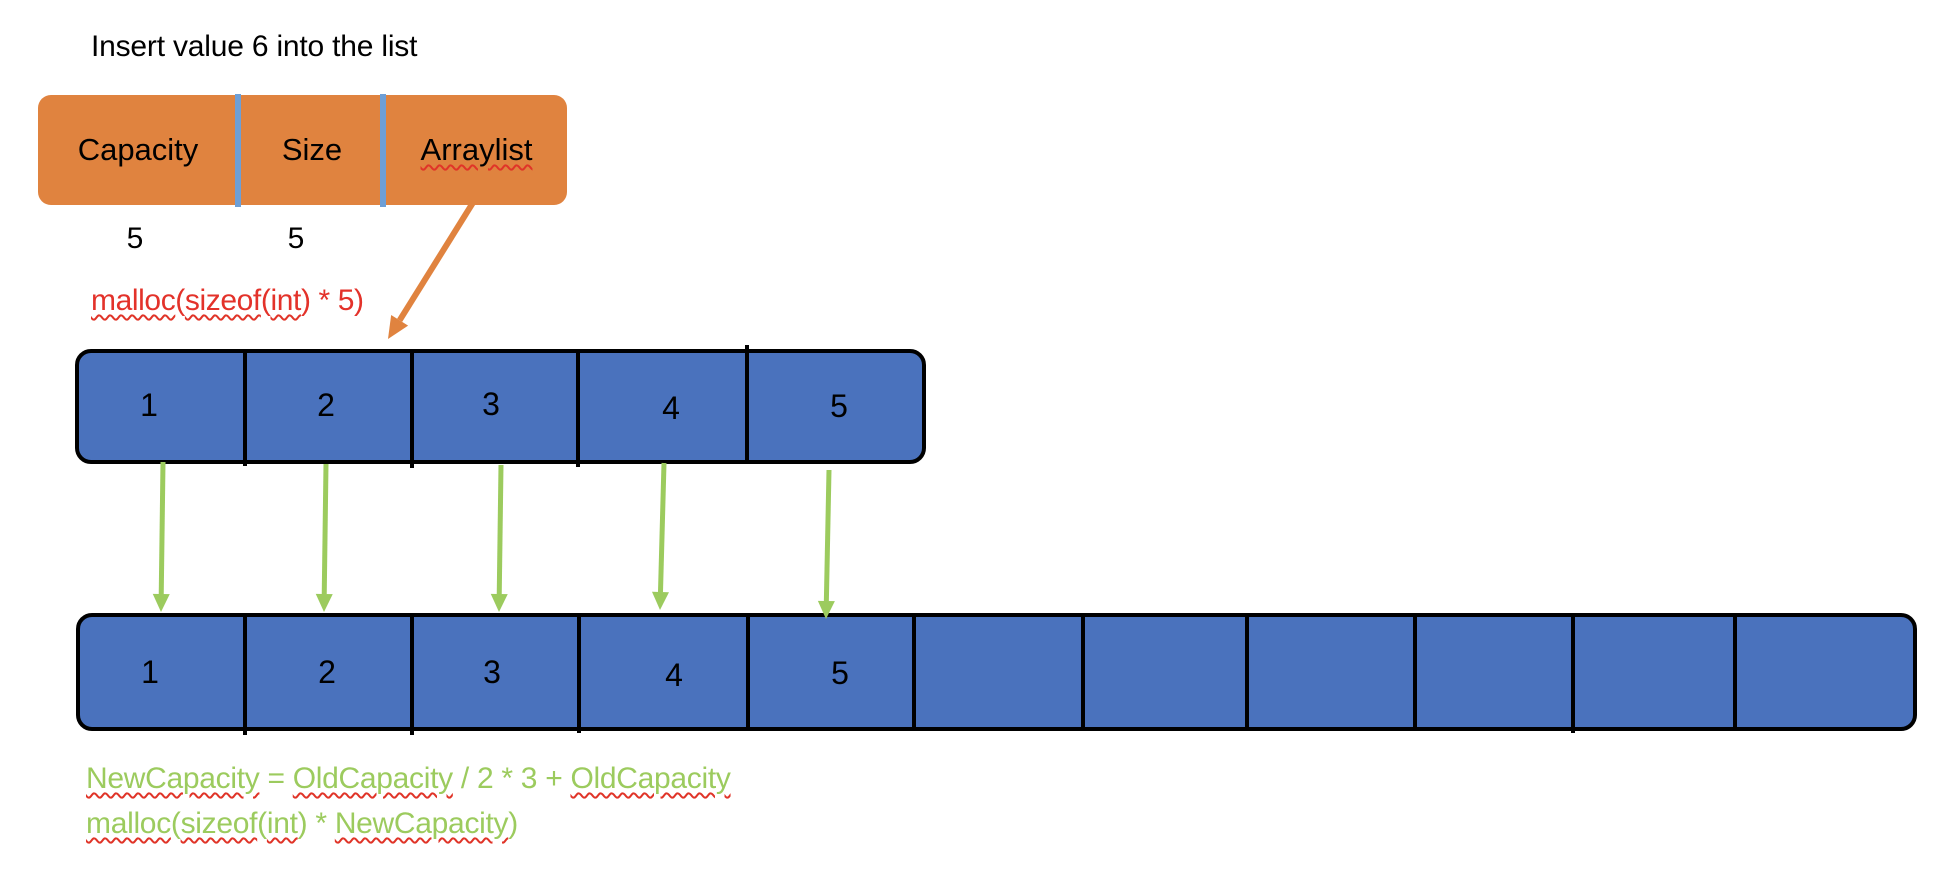 The width and height of the screenshot is (1946, 890). I want to click on old-malloc-label: malloc(sizeof(int) * 5), so click(227, 300).